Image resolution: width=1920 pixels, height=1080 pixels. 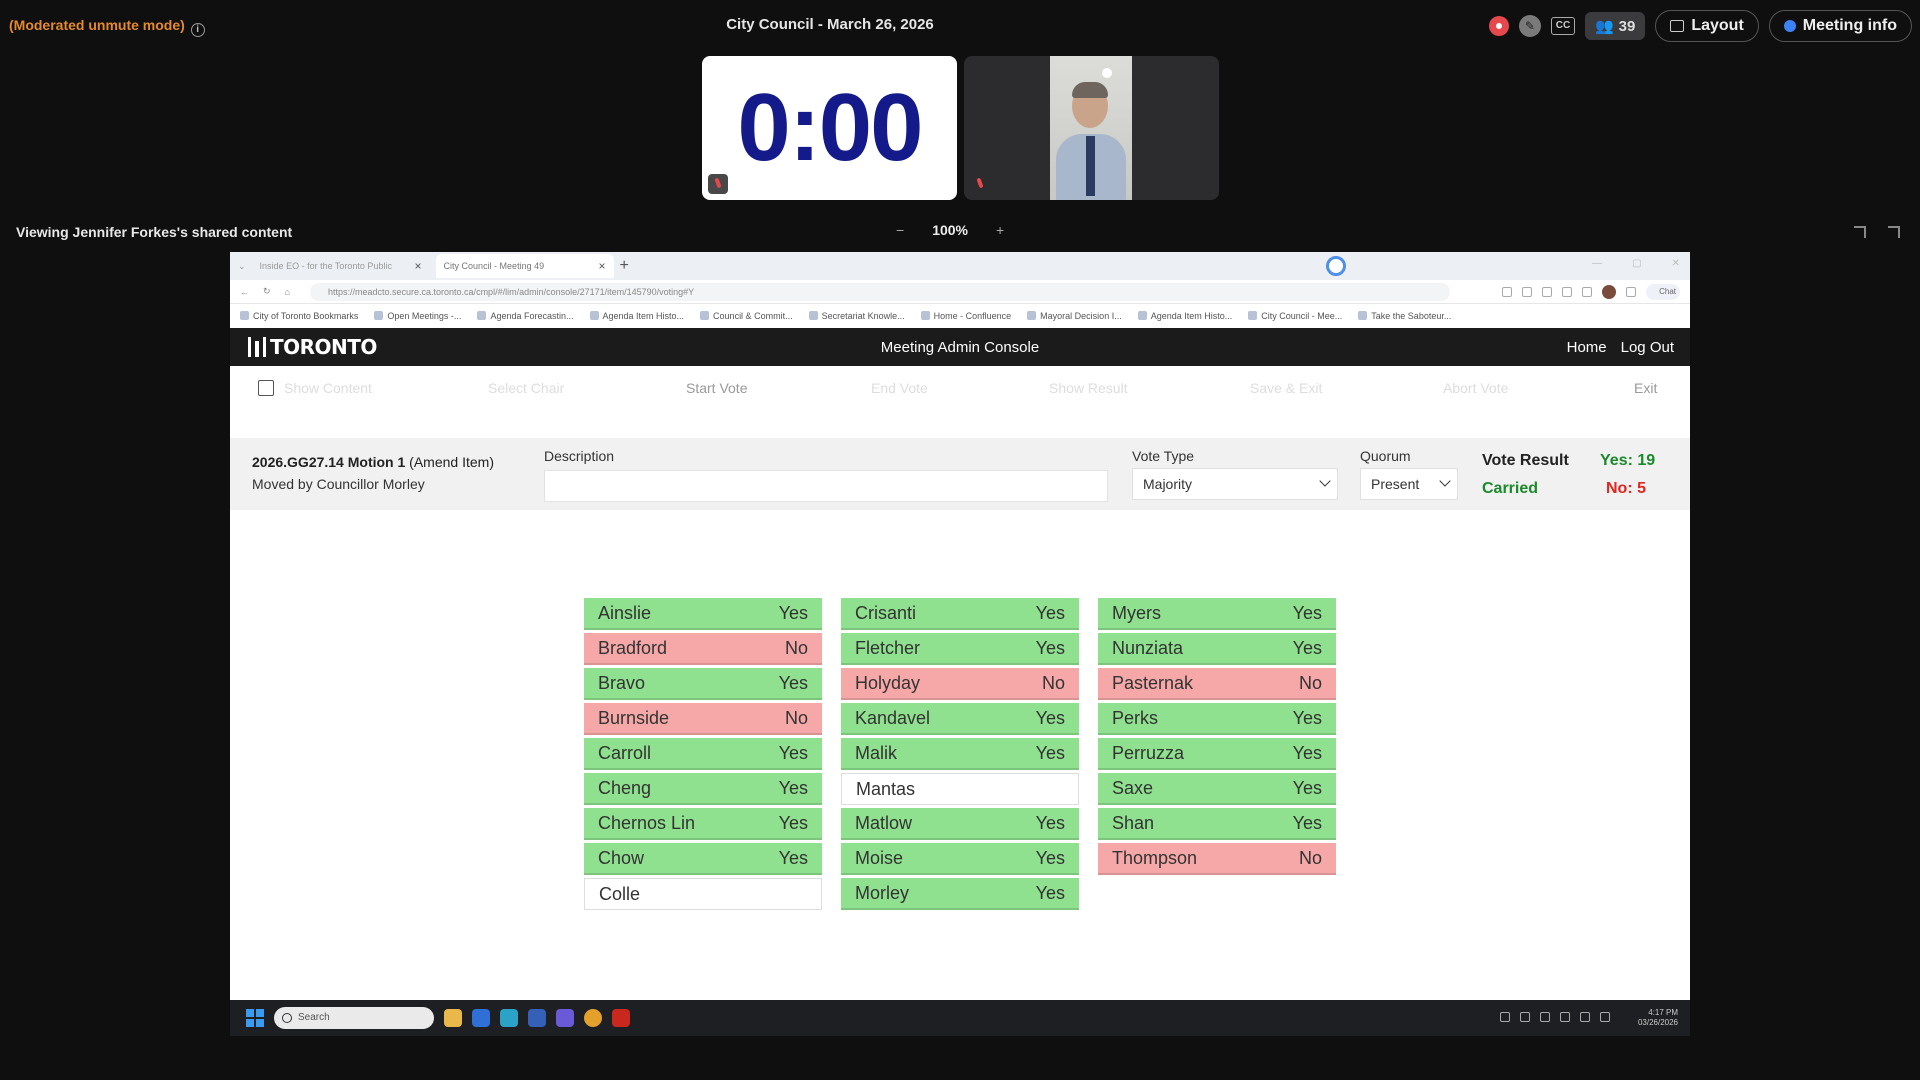 I want to click on councillor-name: Bradford, so click(x=633, y=647).